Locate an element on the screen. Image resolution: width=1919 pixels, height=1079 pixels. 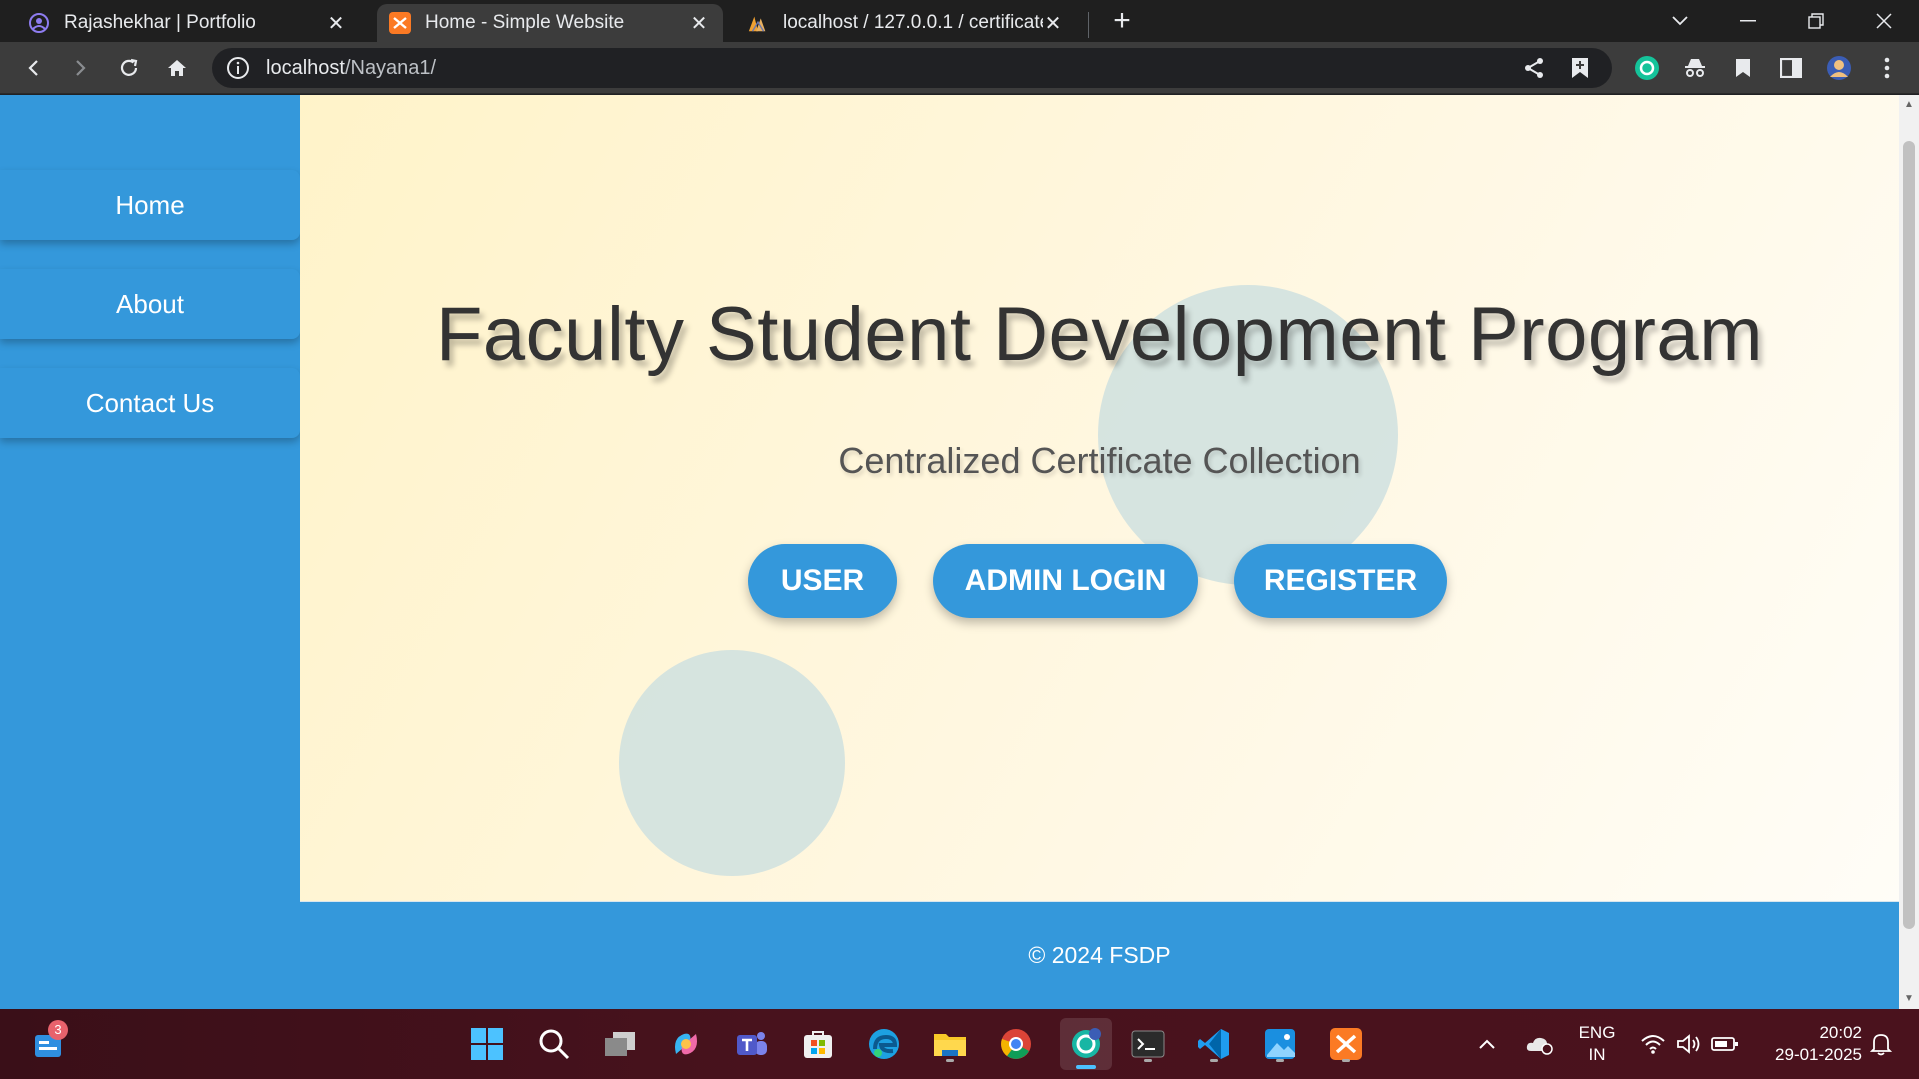
tab-phpmyadmin: localhost / 127.0.0.1 / certificate ✕ is located at coordinates (906, 23).